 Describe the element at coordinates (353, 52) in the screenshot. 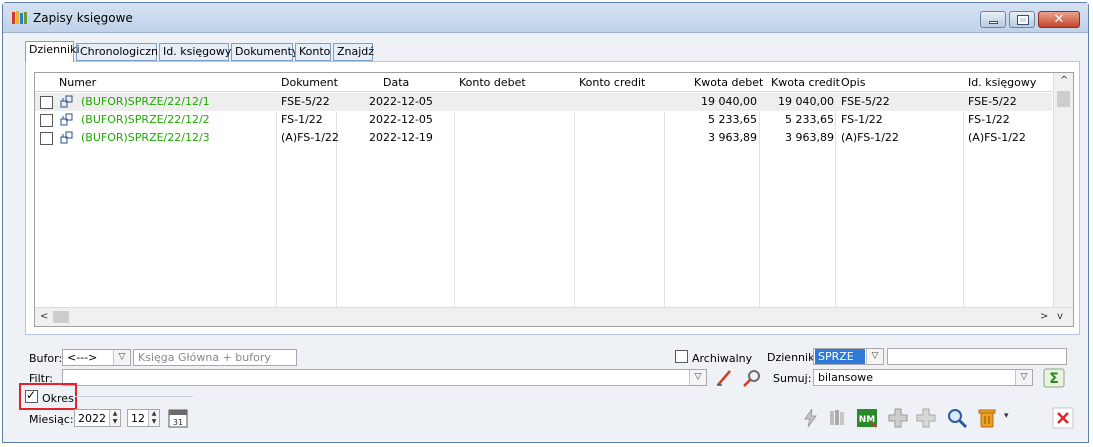

I see `tab-znajdz: Znajdź` at that location.